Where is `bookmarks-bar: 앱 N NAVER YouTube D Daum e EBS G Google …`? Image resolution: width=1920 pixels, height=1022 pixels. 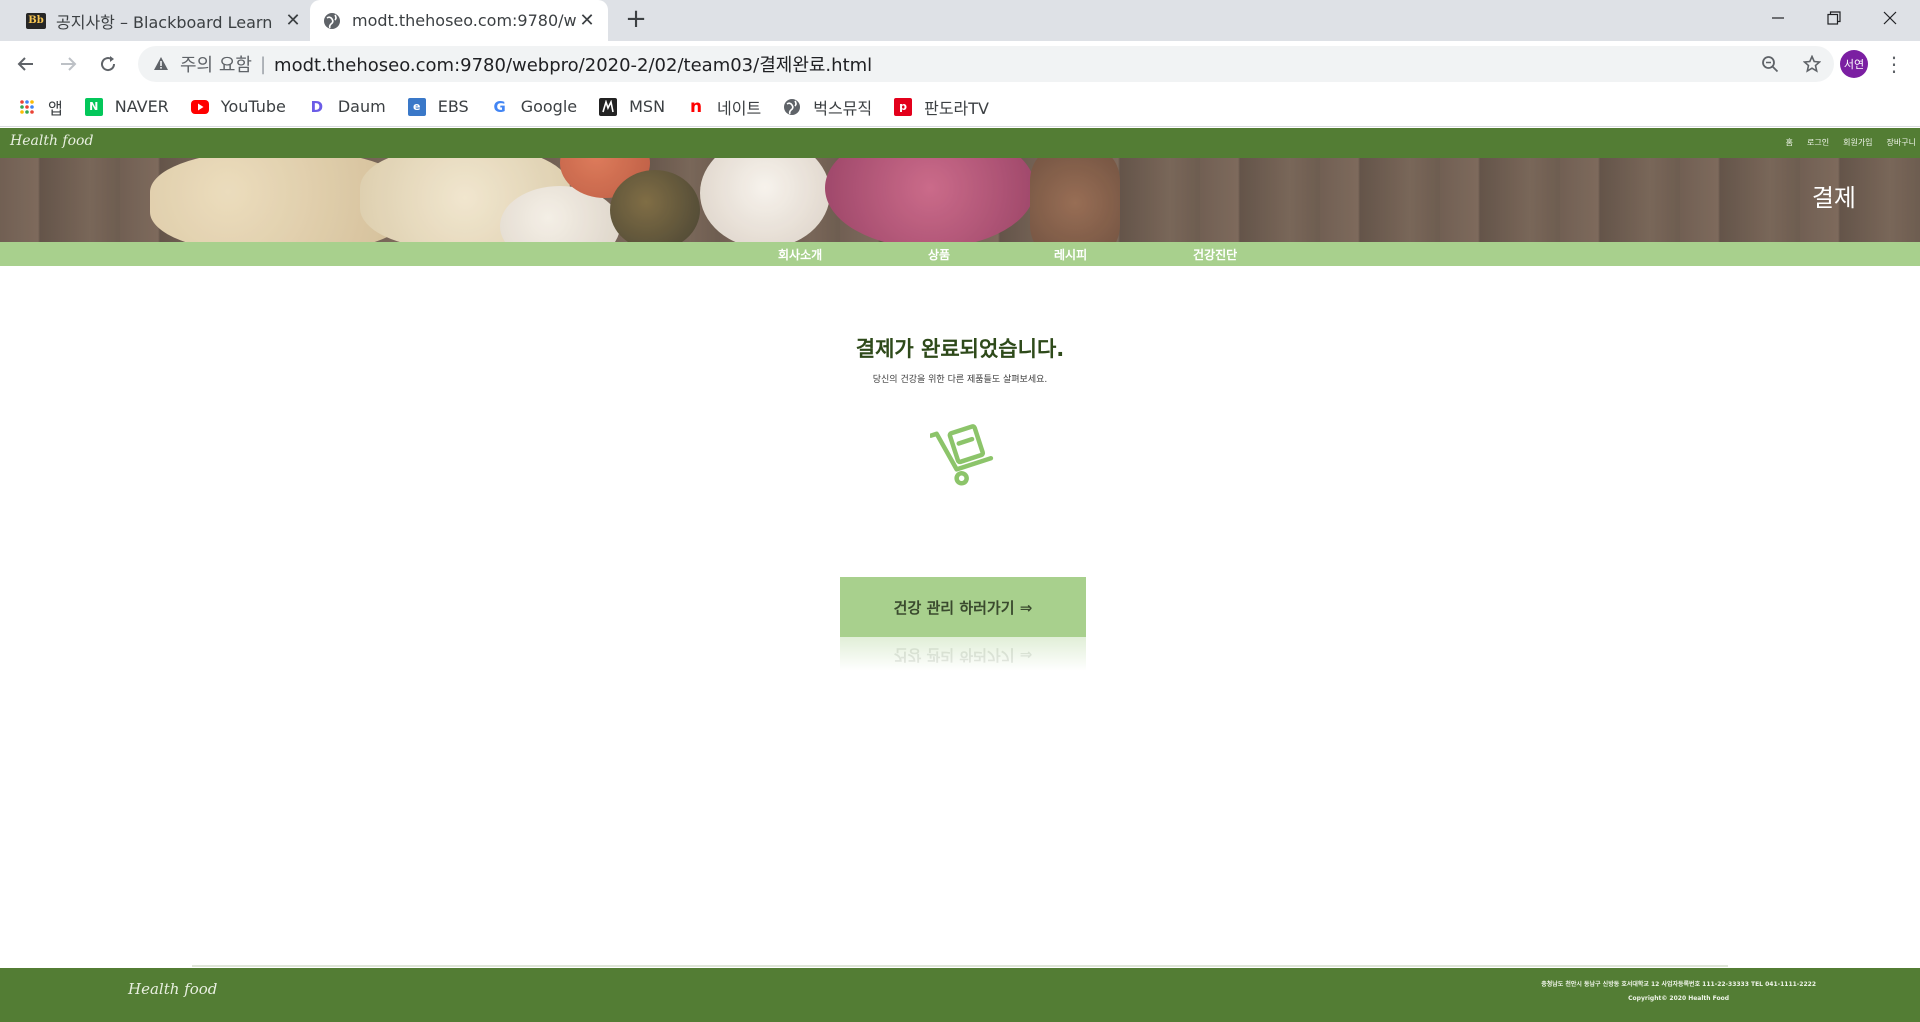
bookmarks-bar: 앱 N NAVER YouTube D Daum e EBS G Google … is located at coordinates (960, 107).